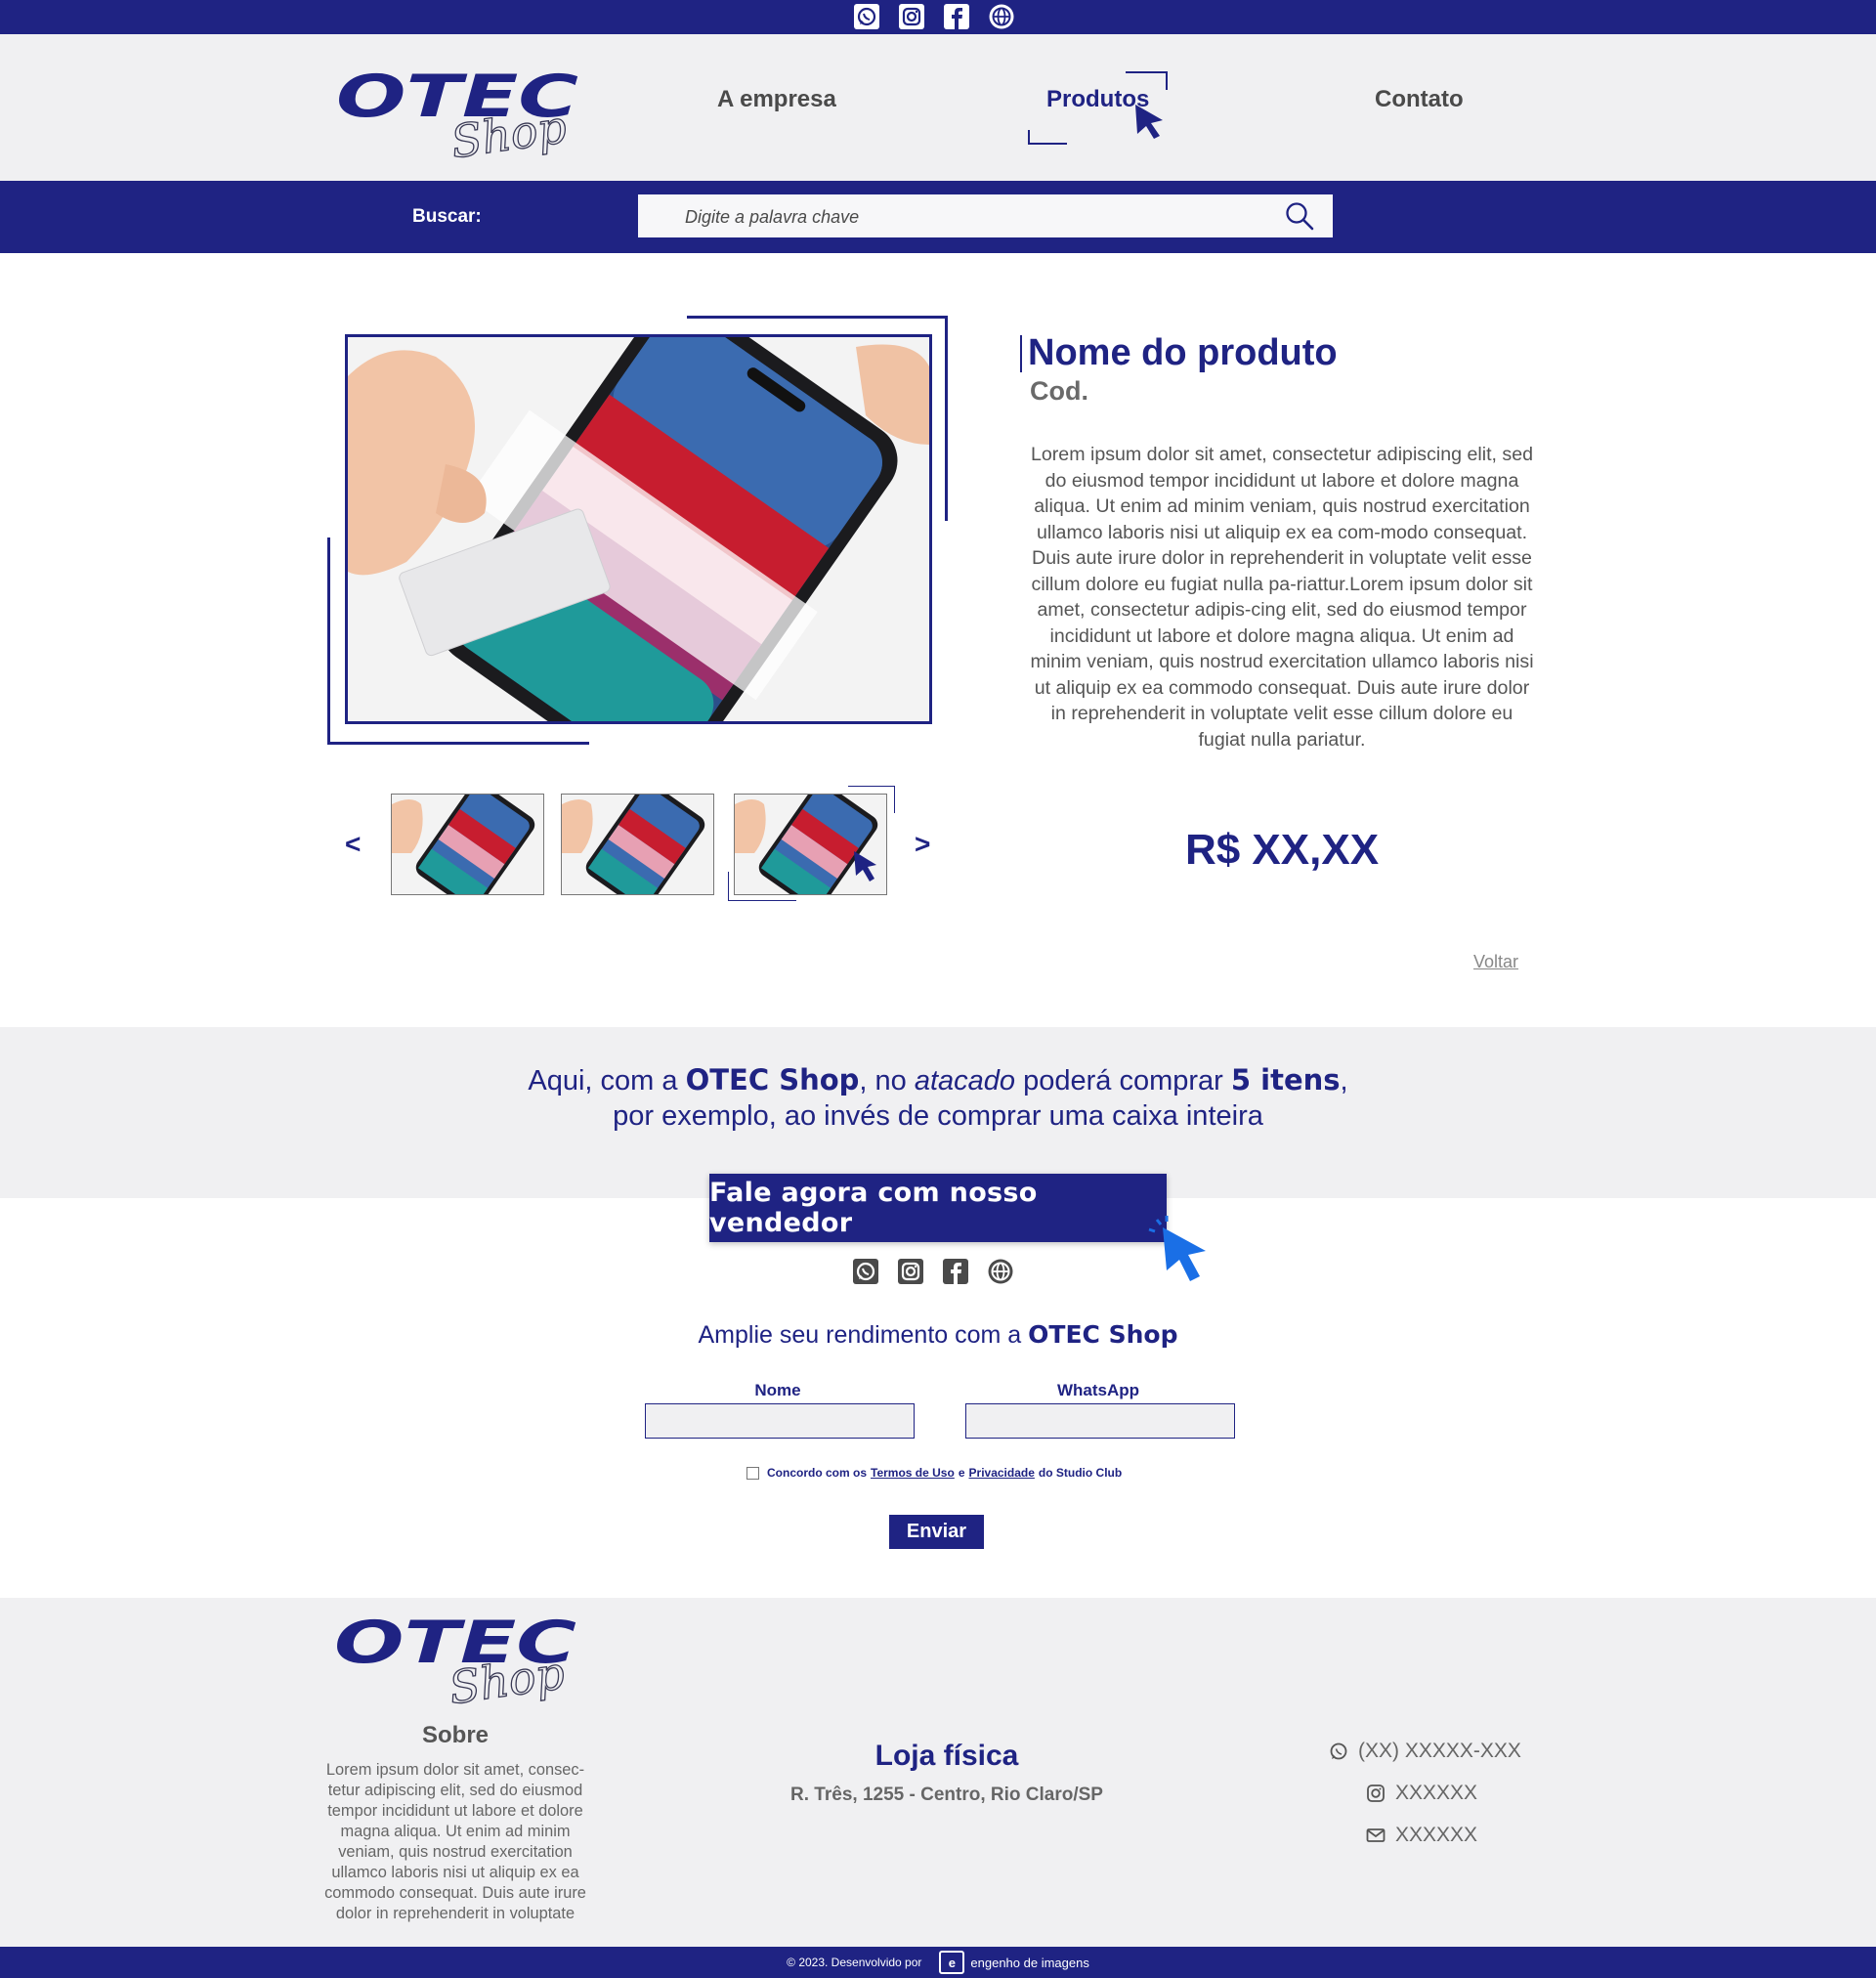  What do you see at coordinates (1002, 1473) in the screenshot?
I see `privacy-link: Privacidade` at bounding box center [1002, 1473].